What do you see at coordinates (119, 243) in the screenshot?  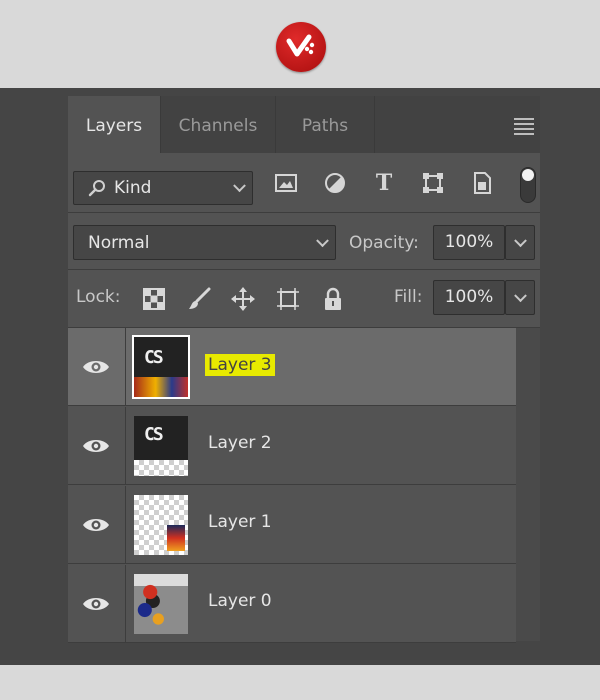 I see `blend-mode-value: Normal` at bounding box center [119, 243].